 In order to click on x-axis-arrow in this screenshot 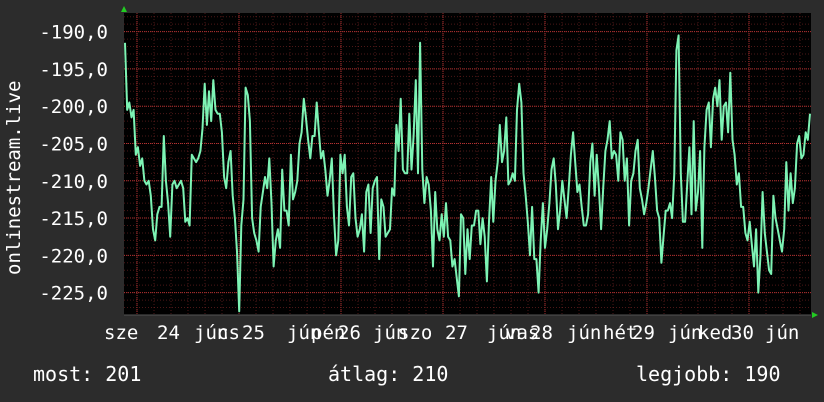, I will do `click(815, 315)`.